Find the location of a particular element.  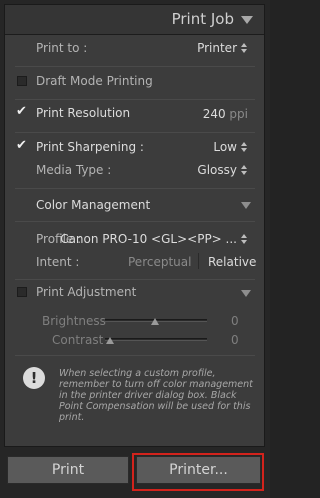

print-adjustment-checkbox is located at coordinates (22, 292).